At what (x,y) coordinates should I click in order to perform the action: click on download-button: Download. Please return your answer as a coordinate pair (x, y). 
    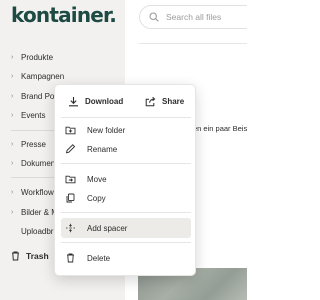
    Looking at the image, I should click on (95, 101).